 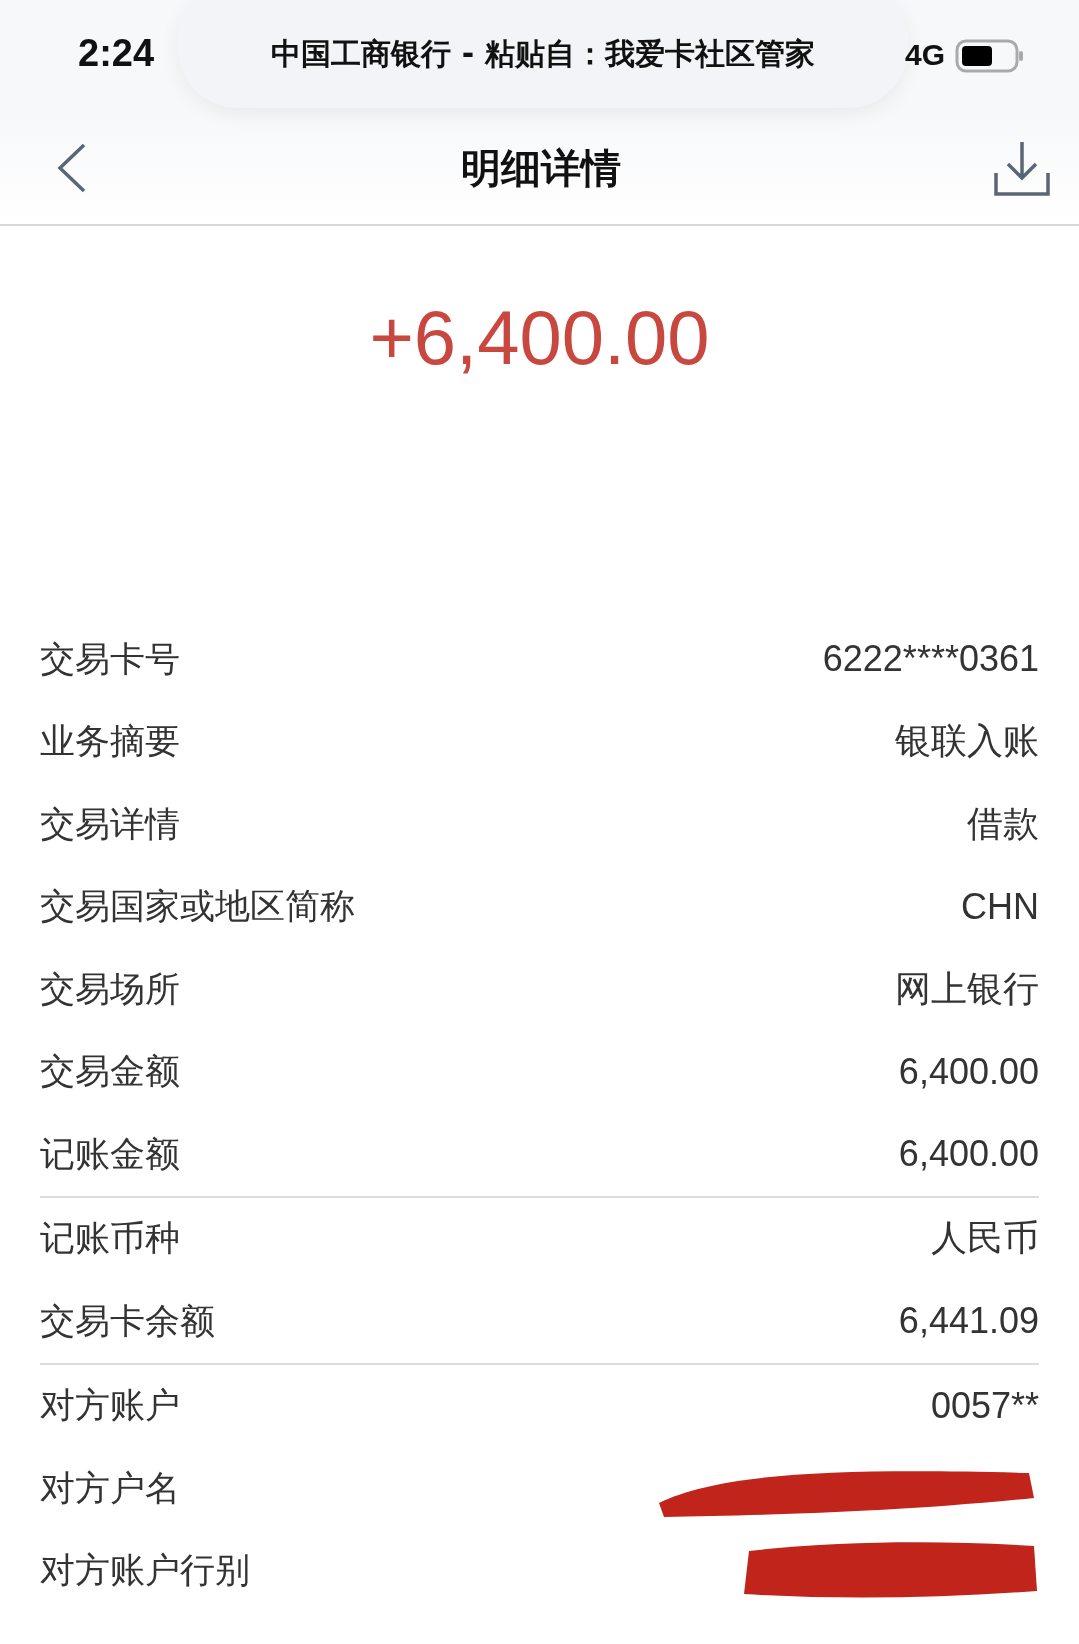 I want to click on page-title: 明细详情, so click(x=540, y=168).